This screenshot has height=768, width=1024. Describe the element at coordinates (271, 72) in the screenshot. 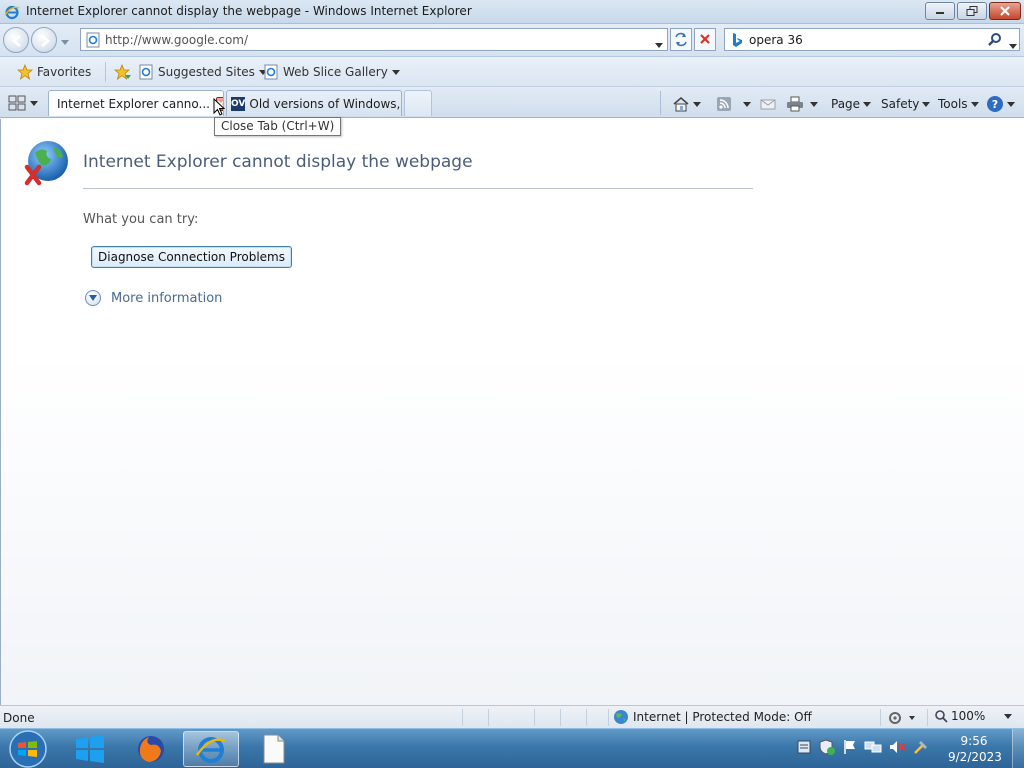

I see `ie-page-icon` at that location.